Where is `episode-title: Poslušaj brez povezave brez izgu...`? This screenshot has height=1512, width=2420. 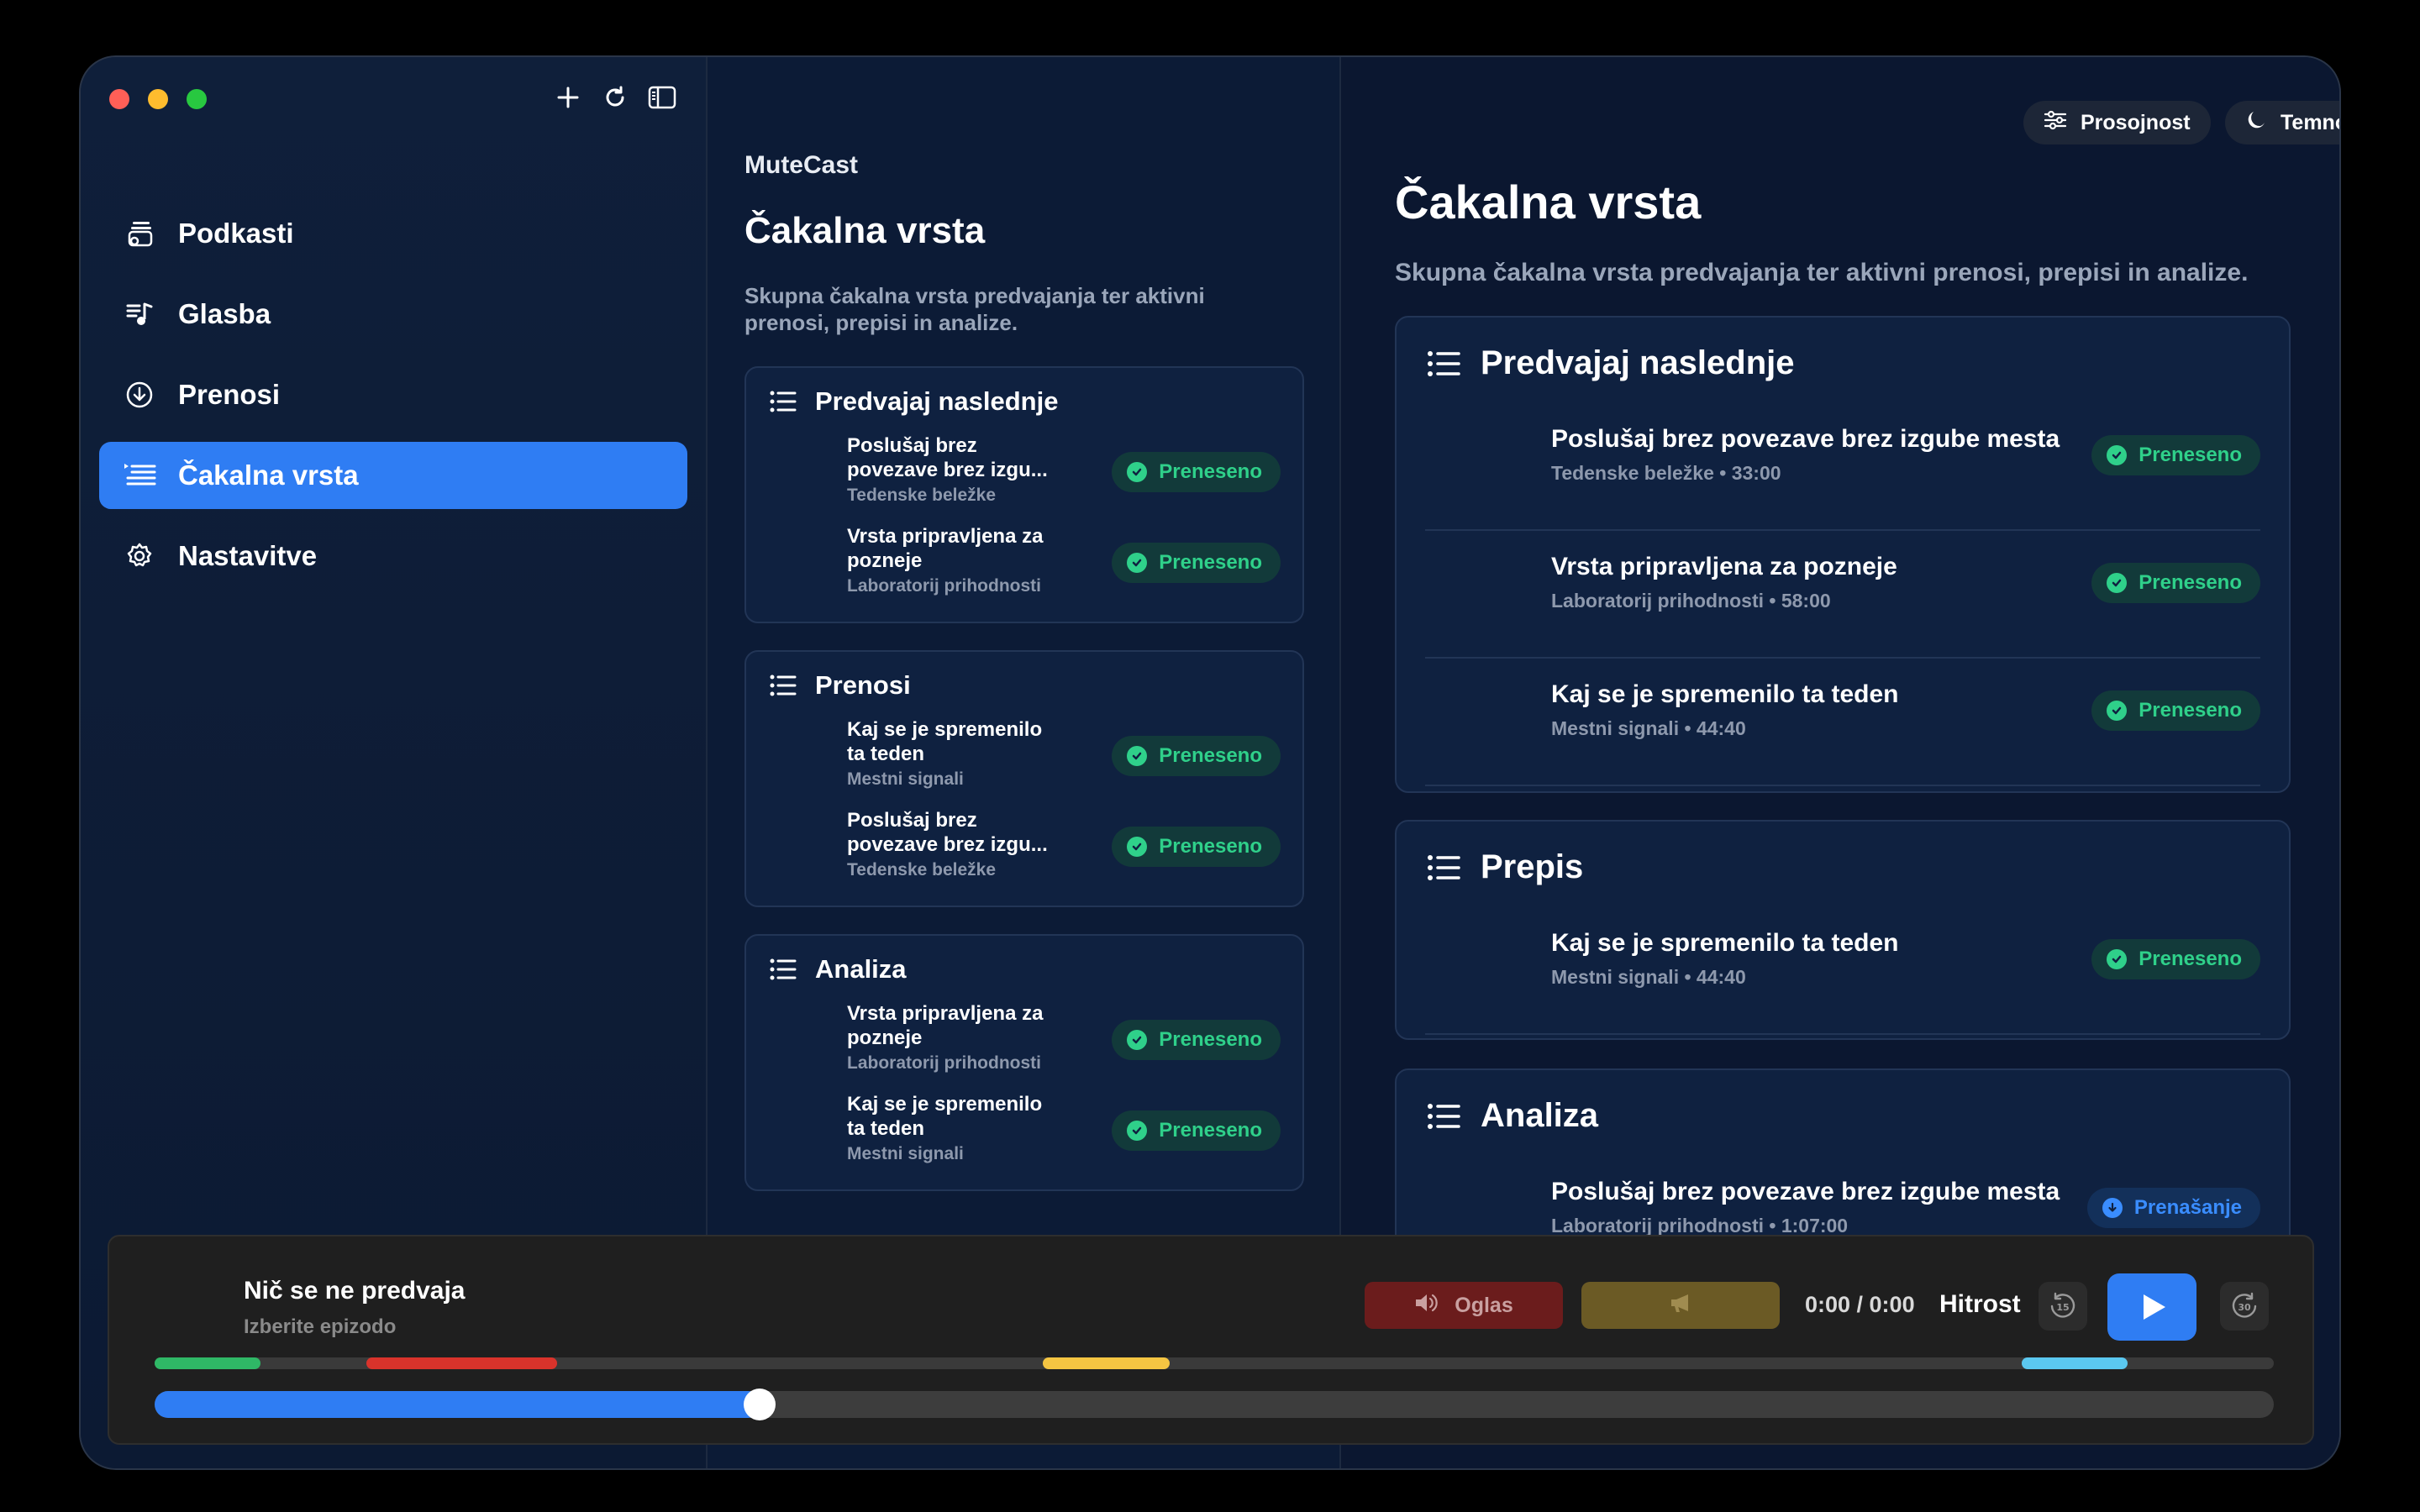
episode-title: Poslušaj brez povezave brez izgu... is located at coordinates (947, 457).